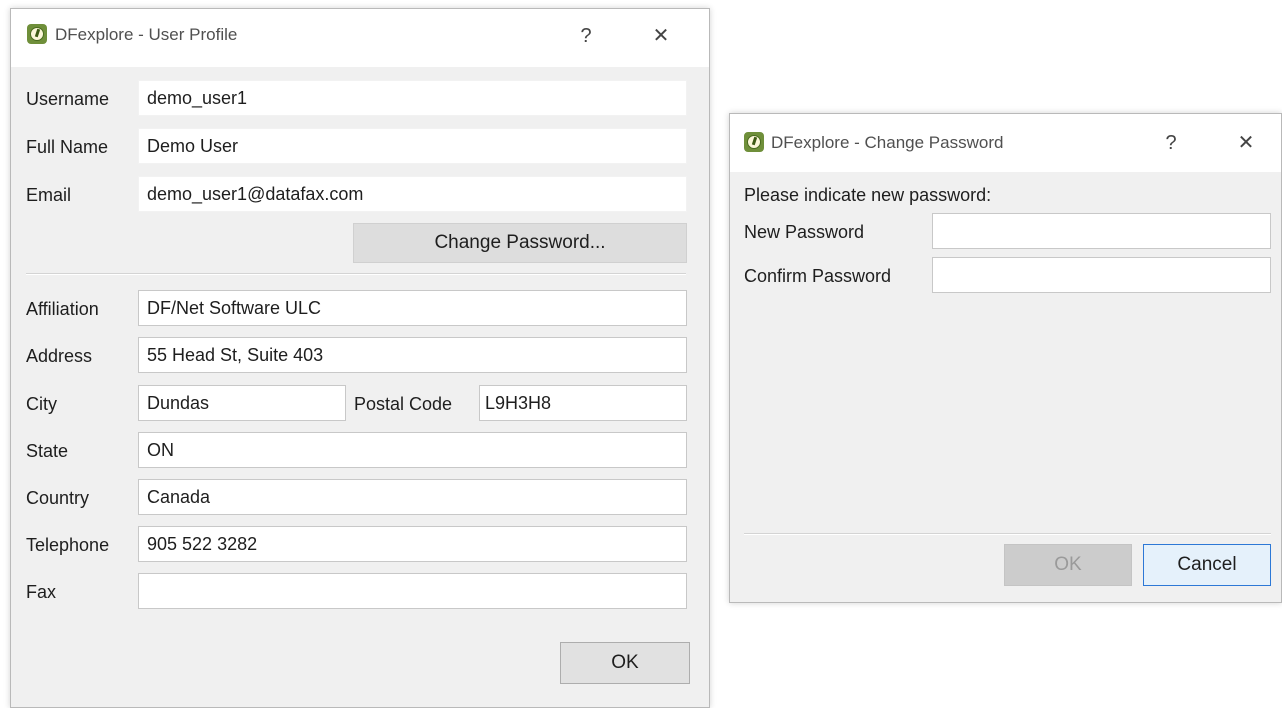 This screenshot has height=708, width=1282. I want to click on title-bar: DFexplore - Change Password ? ✕, so click(1005, 143).